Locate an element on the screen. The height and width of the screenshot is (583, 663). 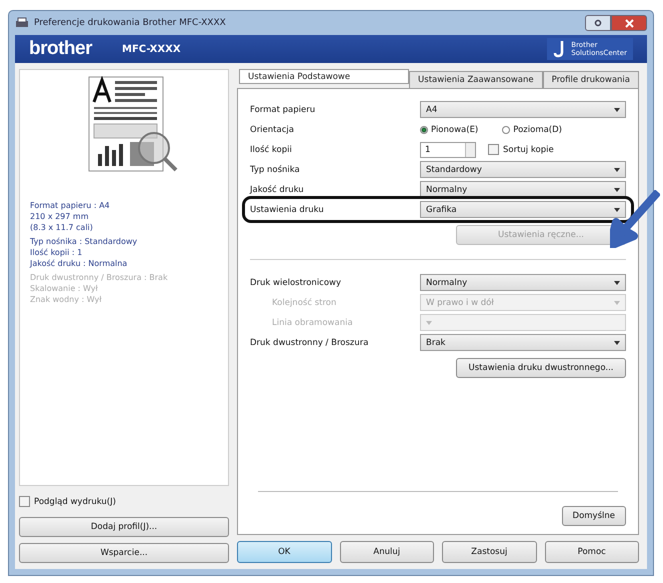
brand-logo: brother is located at coordinates (60, 49).